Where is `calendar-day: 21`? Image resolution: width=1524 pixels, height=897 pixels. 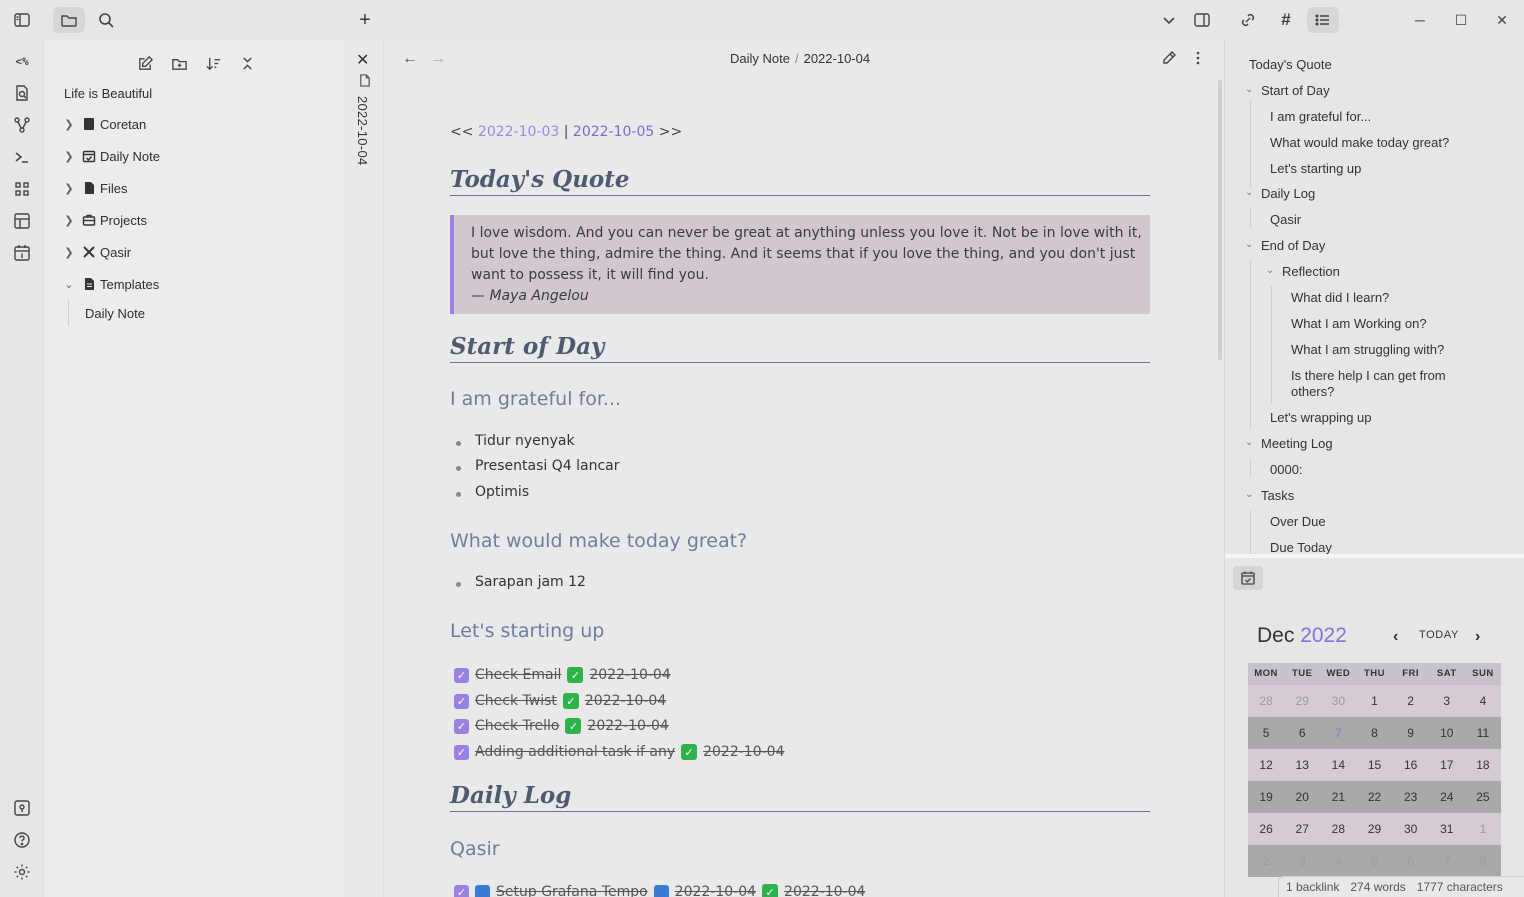
calendar-day: 21 is located at coordinates (1338, 797).